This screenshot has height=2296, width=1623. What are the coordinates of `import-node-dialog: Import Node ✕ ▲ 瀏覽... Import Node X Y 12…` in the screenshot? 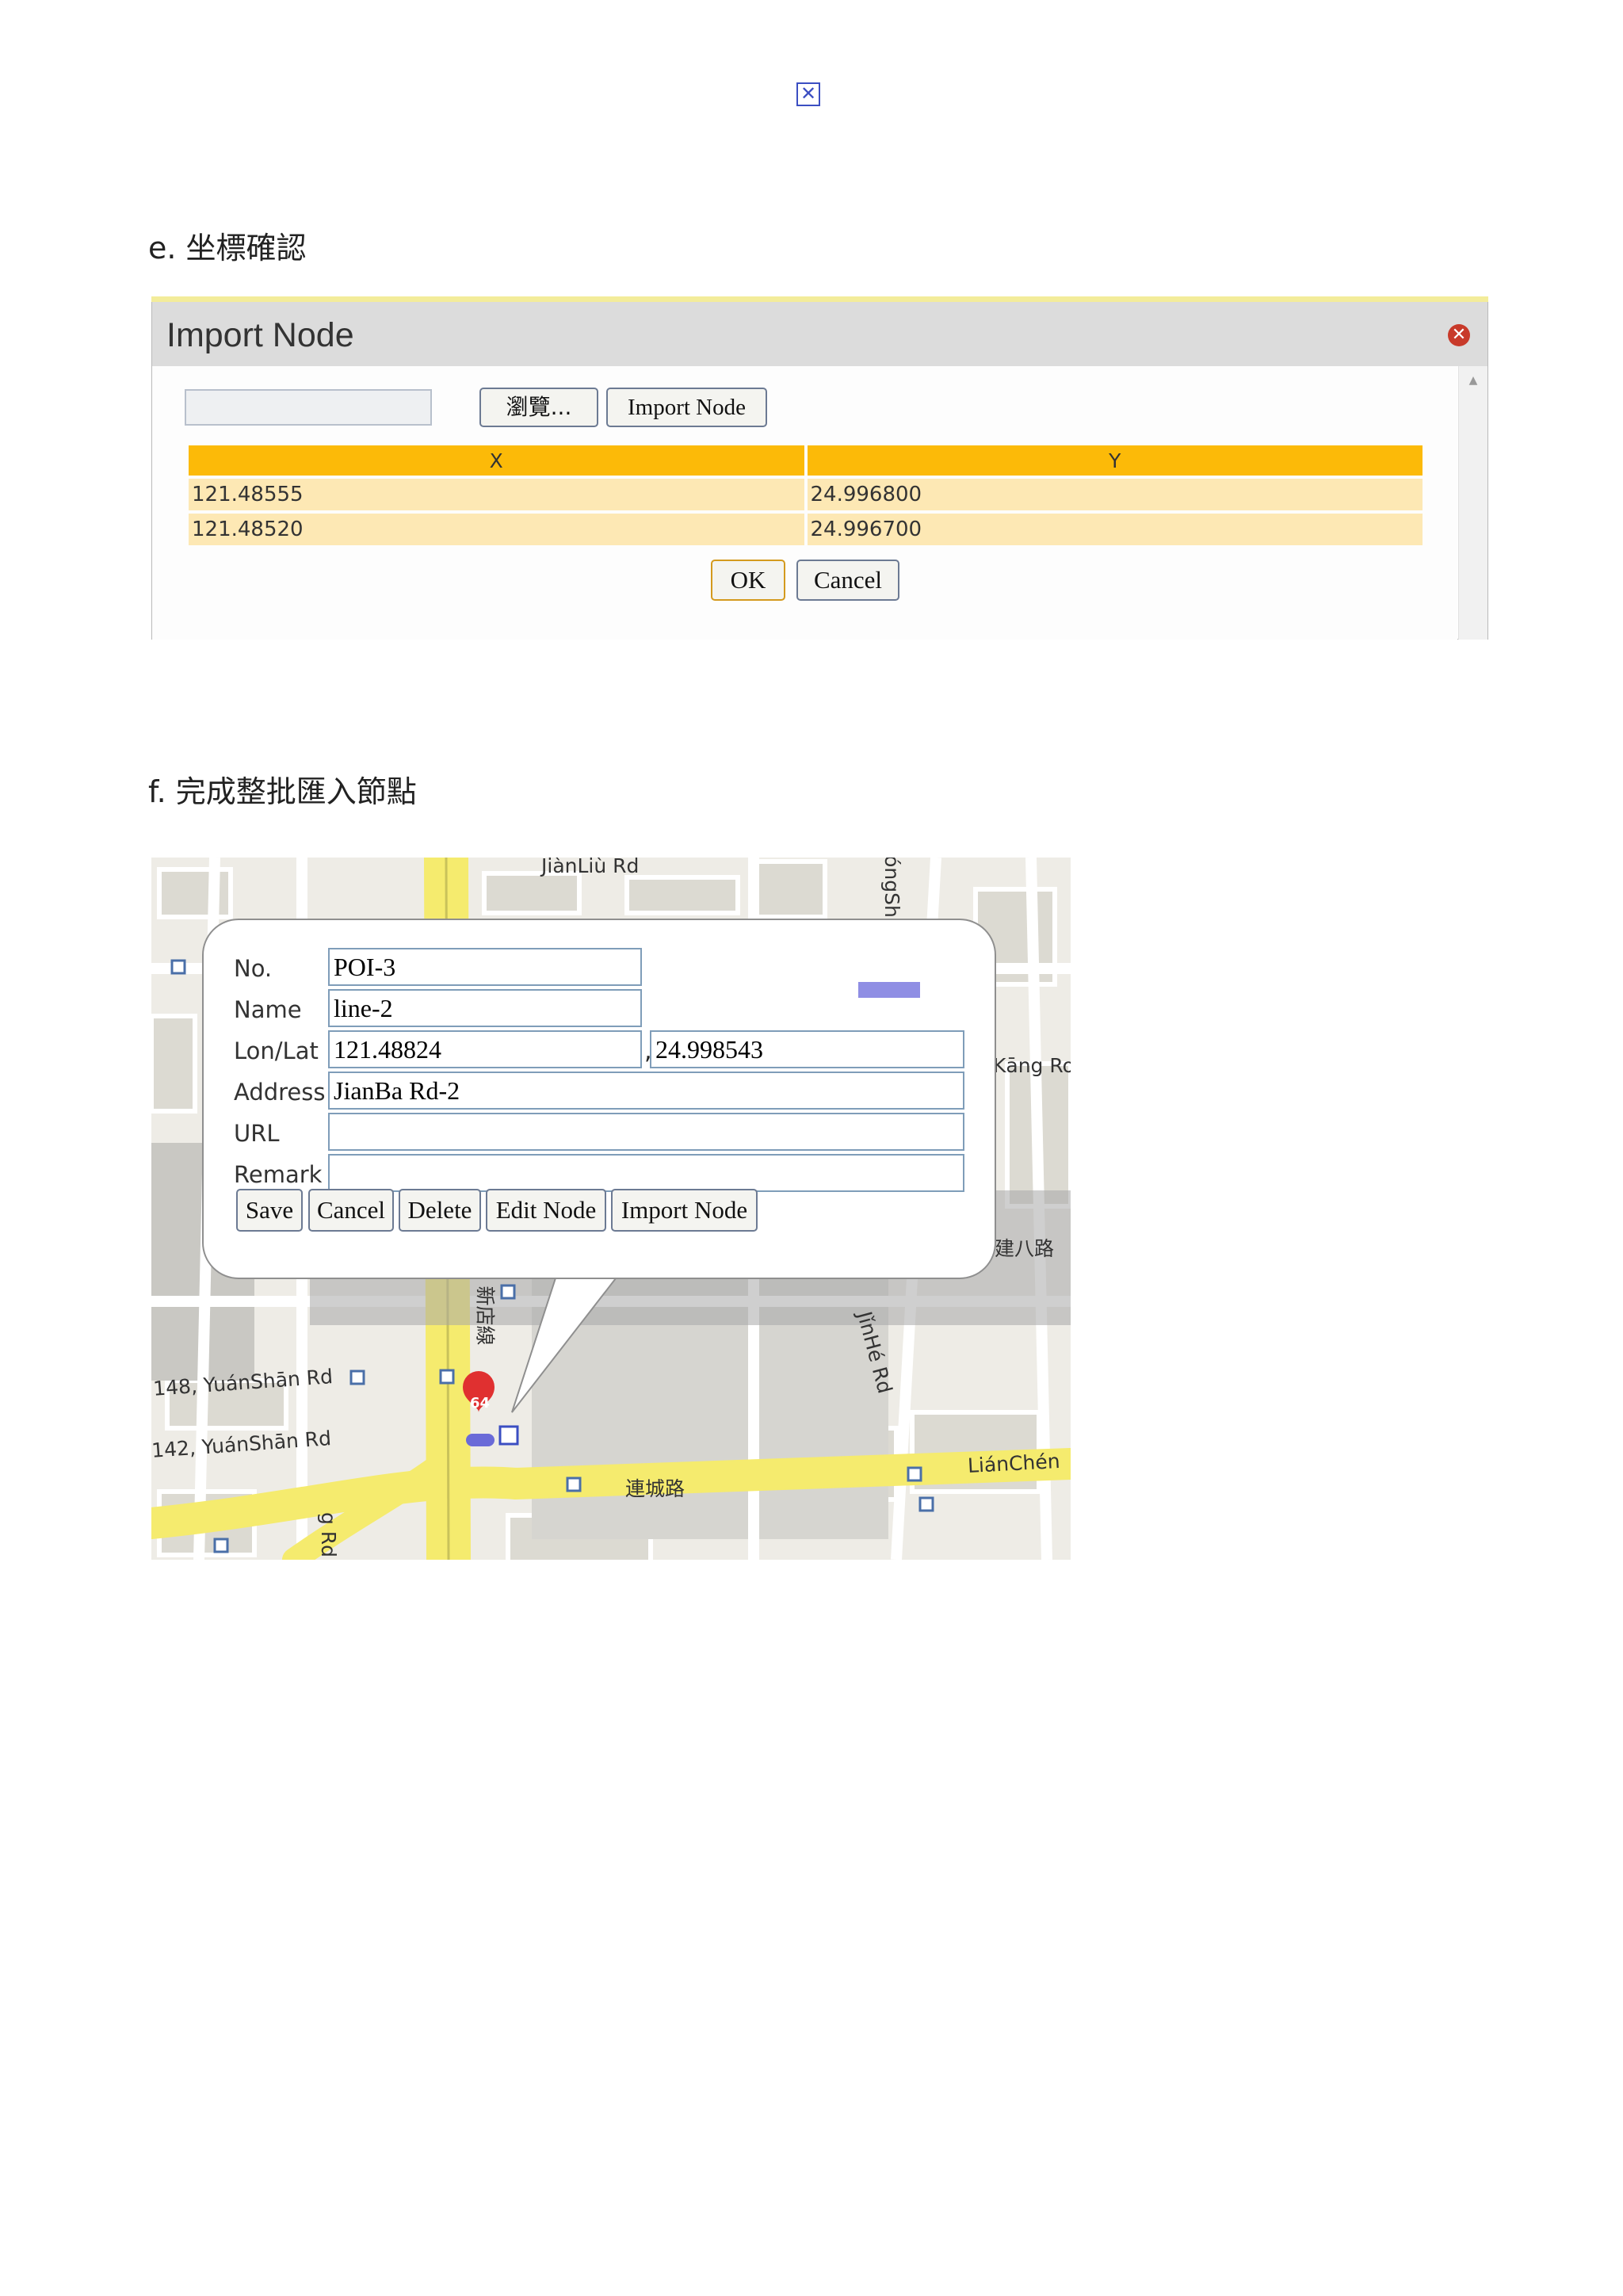 It's located at (819, 471).